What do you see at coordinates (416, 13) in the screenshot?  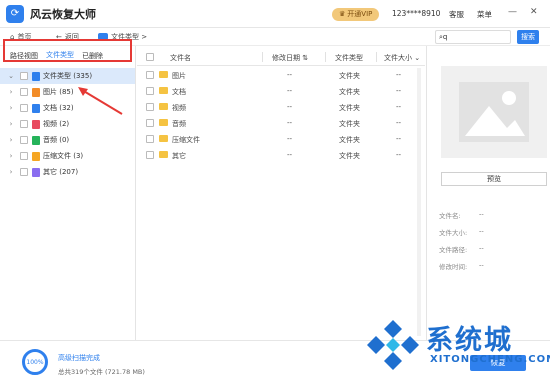 I see `user-id: 123****8910` at bounding box center [416, 13].